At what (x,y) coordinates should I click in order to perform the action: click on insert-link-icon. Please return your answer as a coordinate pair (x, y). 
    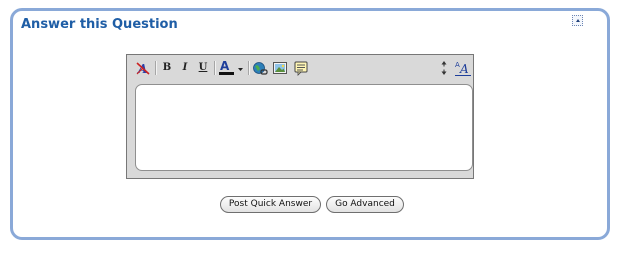
    Looking at the image, I should click on (260, 68).